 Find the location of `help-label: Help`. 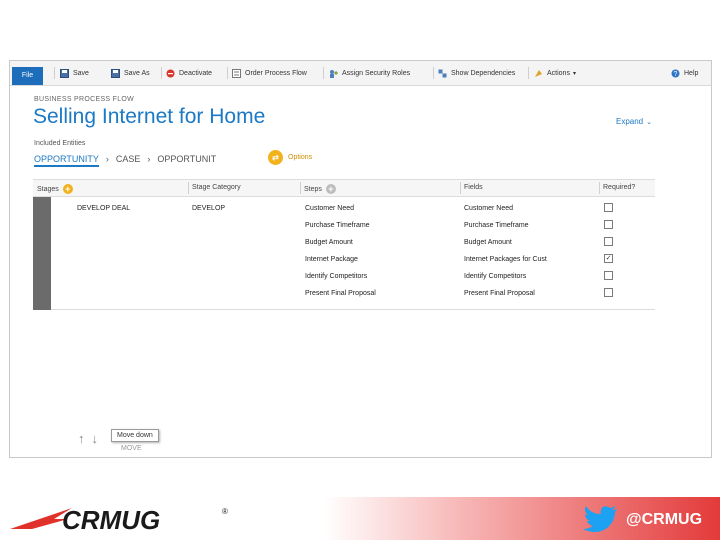

help-label: Help is located at coordinates (691, 73).